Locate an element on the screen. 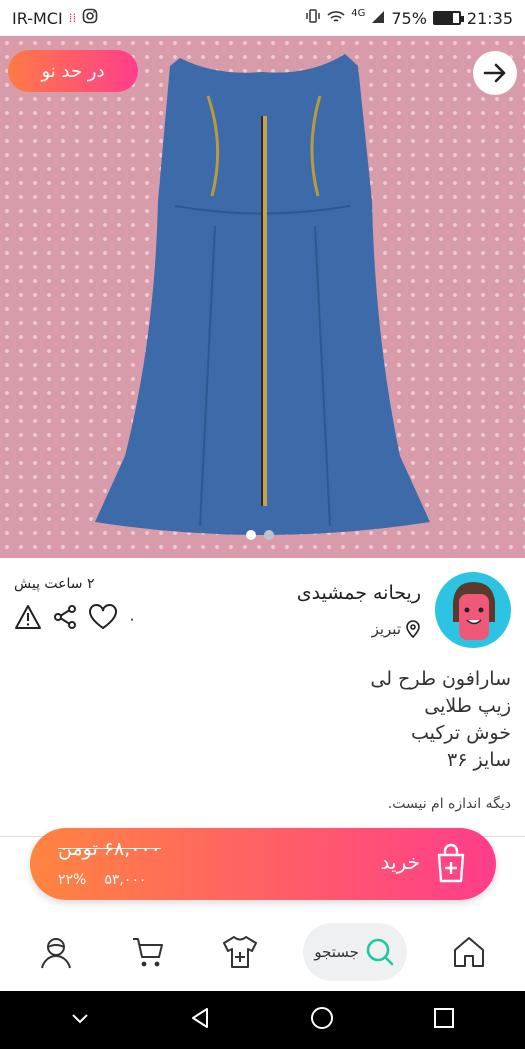 Image resolution: width=525 pixels, height=1049 pixels. share-icon is located at coordinates (65, 617).